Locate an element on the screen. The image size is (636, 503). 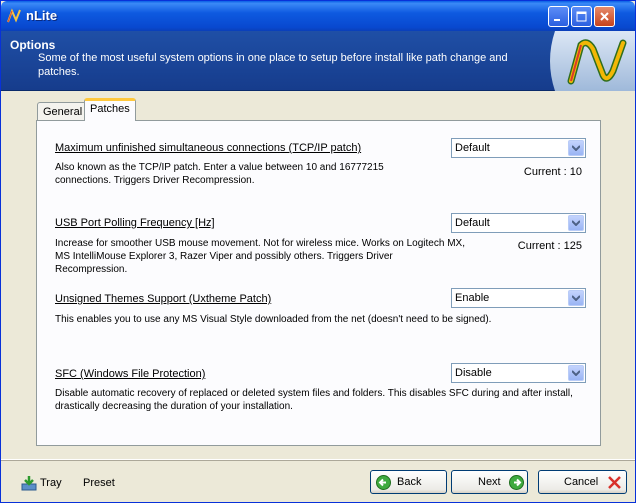
cancel-button: Cancel is located at coordinates (582, 482).